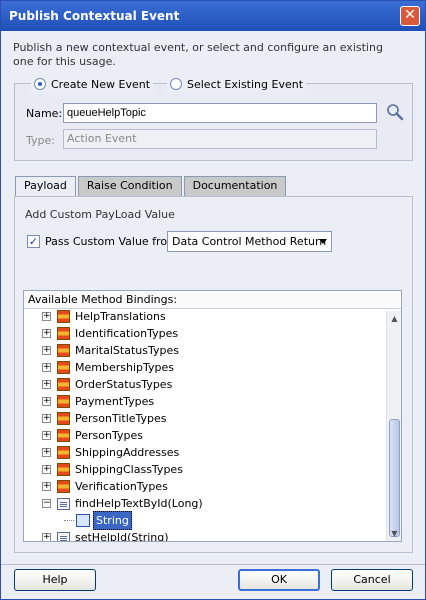 This screenshot has width=426, height=600. I want to click on cancel-button: Cancel, so click(372, 580).